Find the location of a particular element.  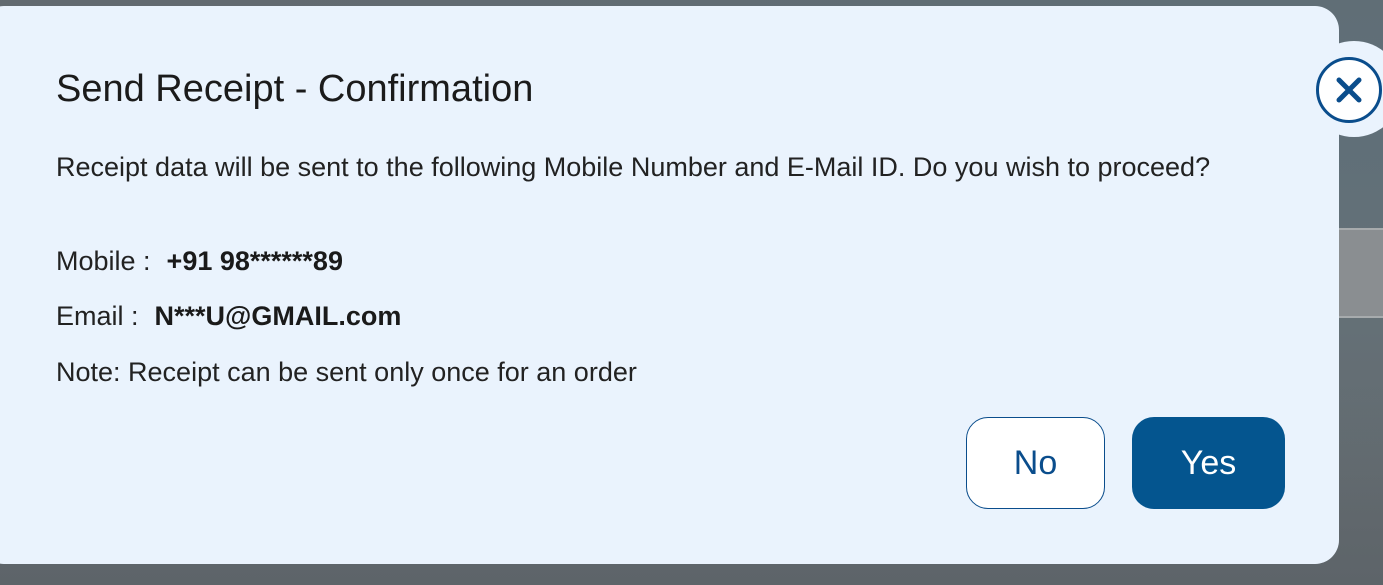

email-value: N***U@GMAIL.com is located at coordinates (278, 316).